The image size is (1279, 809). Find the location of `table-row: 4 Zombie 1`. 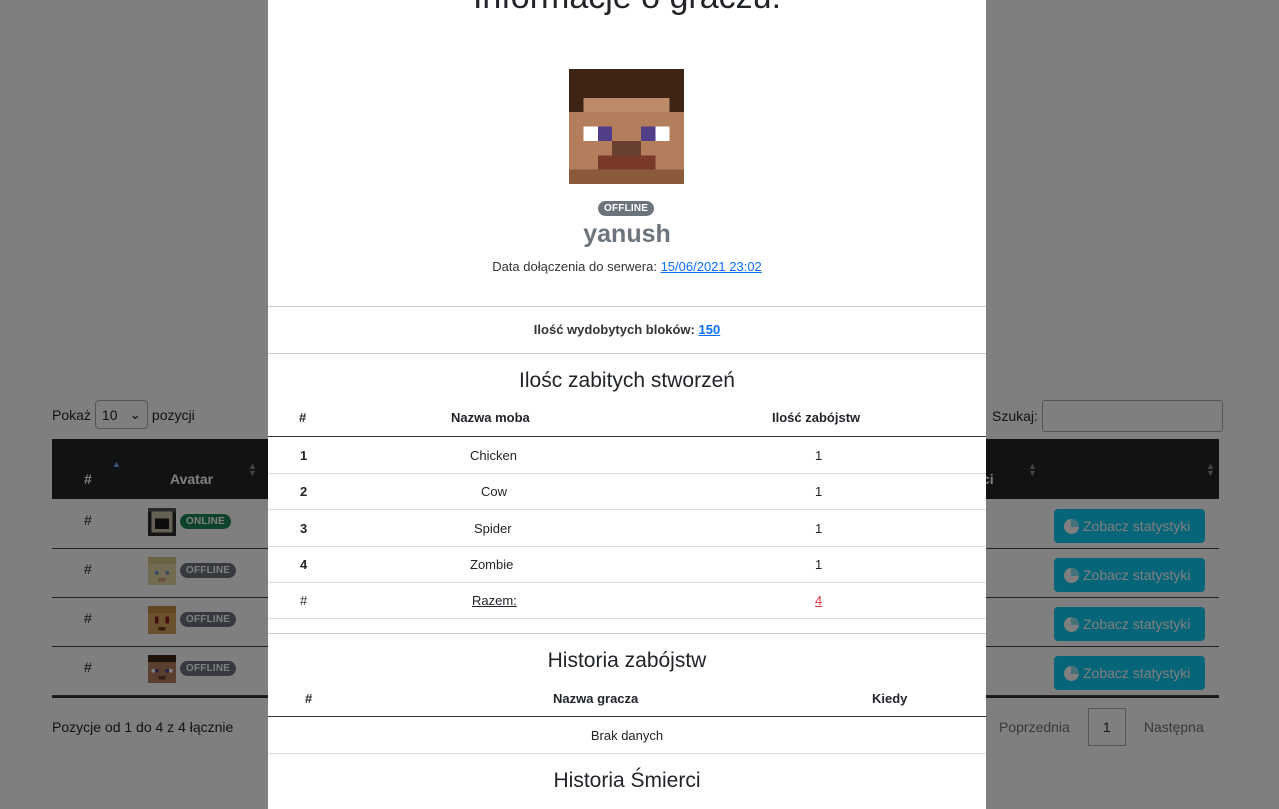

table-row: 4 Zombie 1 is located at coordinates (627, 564).